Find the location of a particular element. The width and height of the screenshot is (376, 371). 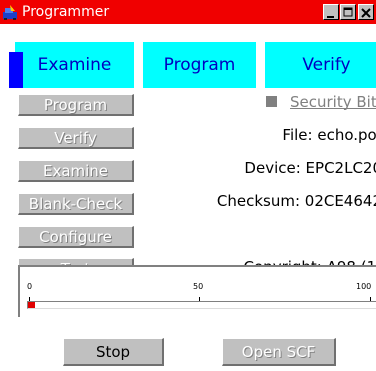

stop-button: Stop is located at coordinates (113, 352).